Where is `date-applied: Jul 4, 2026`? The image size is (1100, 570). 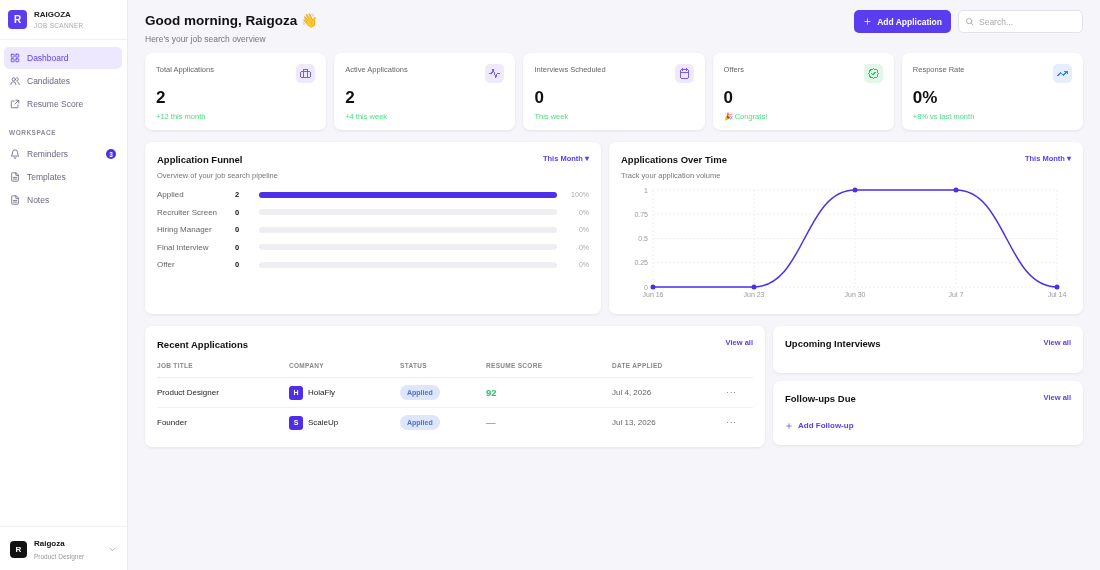 date-applied: Jul 4, 2026 is located at coordinates (632, 392).